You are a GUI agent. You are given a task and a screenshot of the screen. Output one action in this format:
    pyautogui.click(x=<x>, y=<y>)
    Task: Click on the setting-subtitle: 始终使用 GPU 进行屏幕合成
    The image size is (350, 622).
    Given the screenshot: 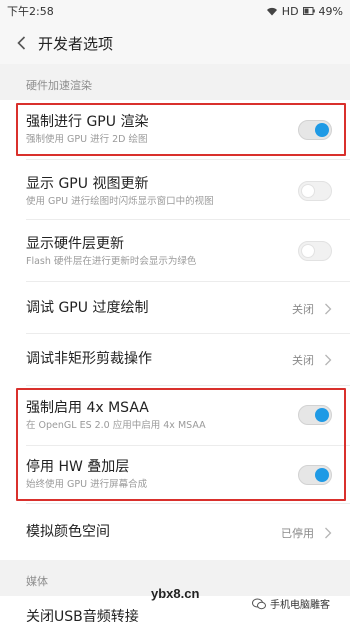 What is the action you would take?
    pyautogui.click(x=87, y=484)
    